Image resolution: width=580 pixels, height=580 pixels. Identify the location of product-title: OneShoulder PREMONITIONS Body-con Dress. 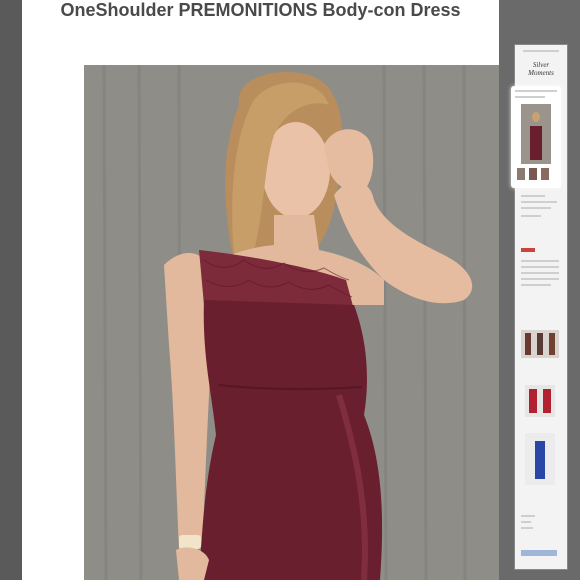
(260, 10).